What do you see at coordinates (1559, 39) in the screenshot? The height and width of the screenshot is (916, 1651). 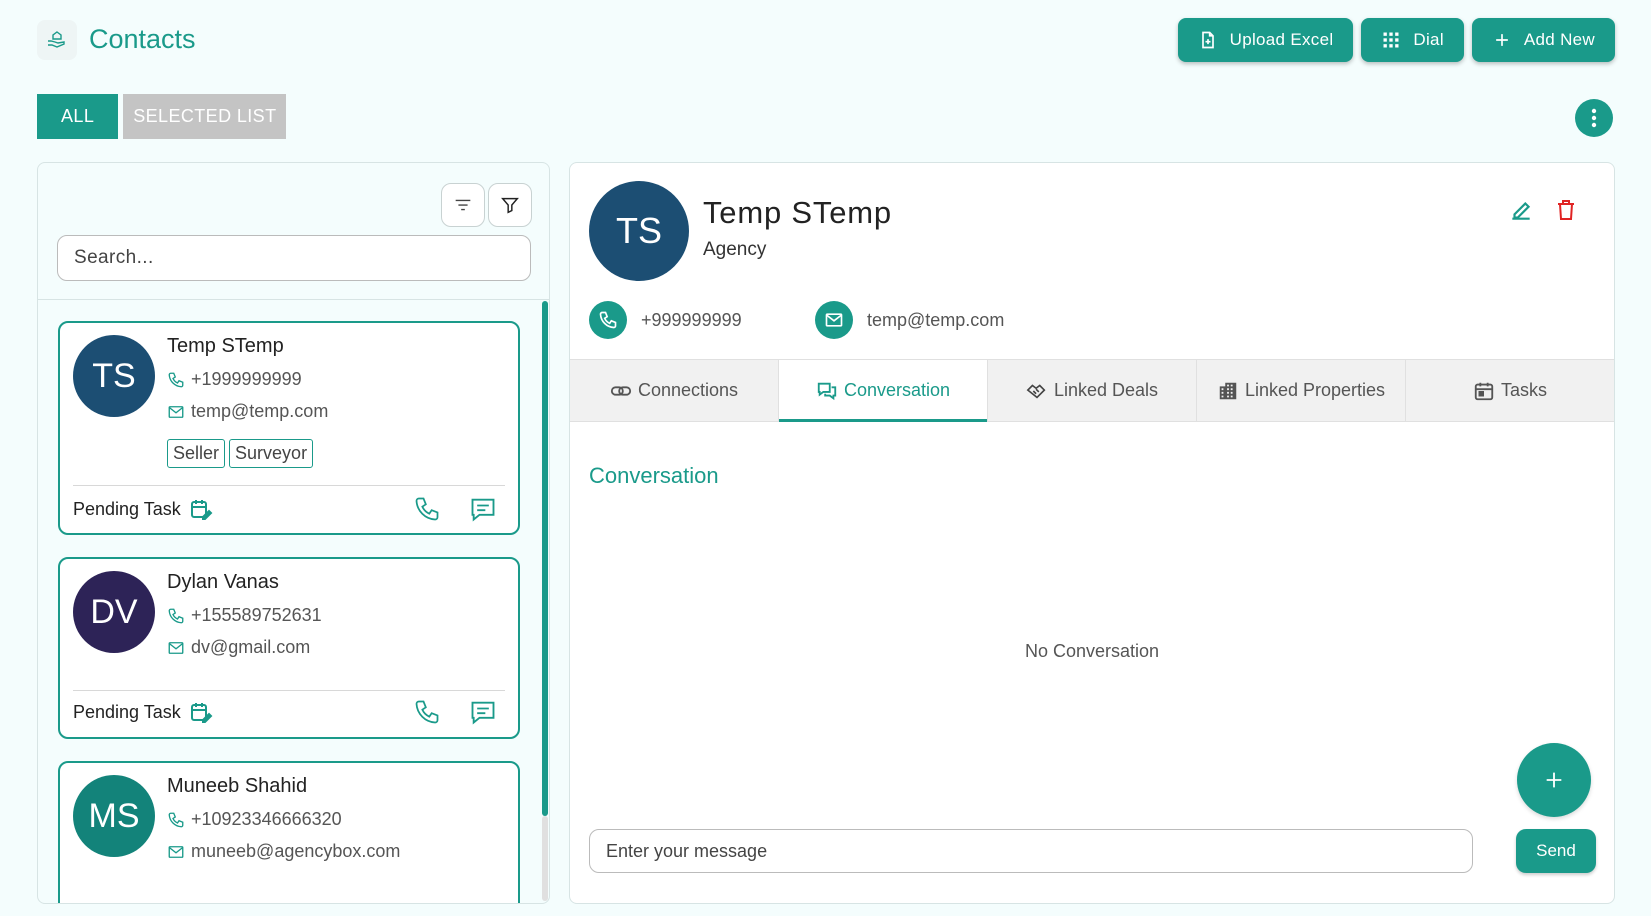 I see `add-new-label: Add New` at bounding box center [1559, 39].